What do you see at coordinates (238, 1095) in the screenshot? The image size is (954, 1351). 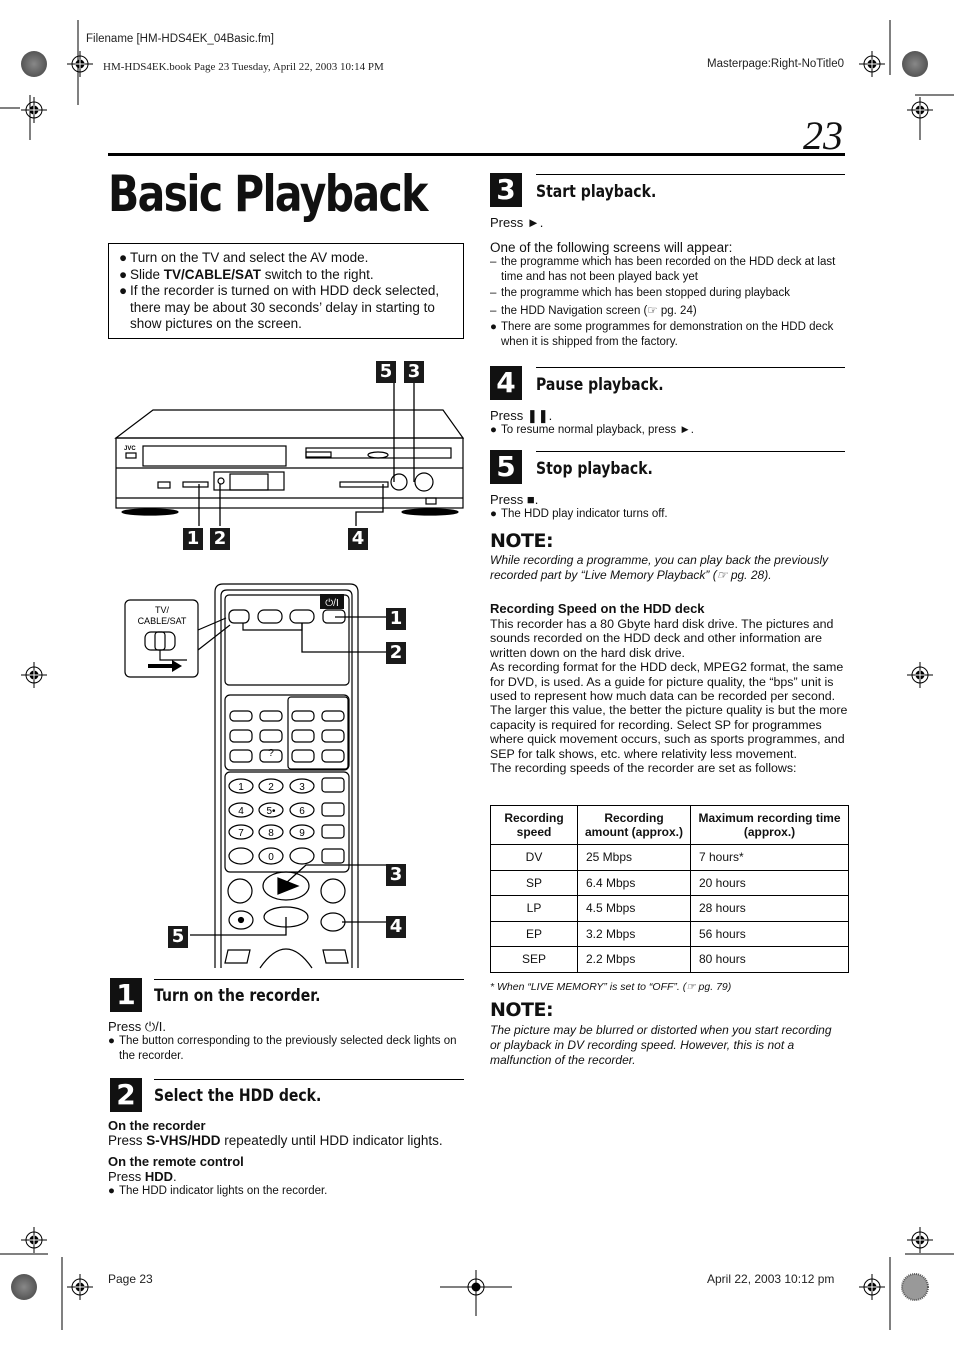 I see `step-heading-2: Select the HDD deck.` at bounding box center [238, 1095].